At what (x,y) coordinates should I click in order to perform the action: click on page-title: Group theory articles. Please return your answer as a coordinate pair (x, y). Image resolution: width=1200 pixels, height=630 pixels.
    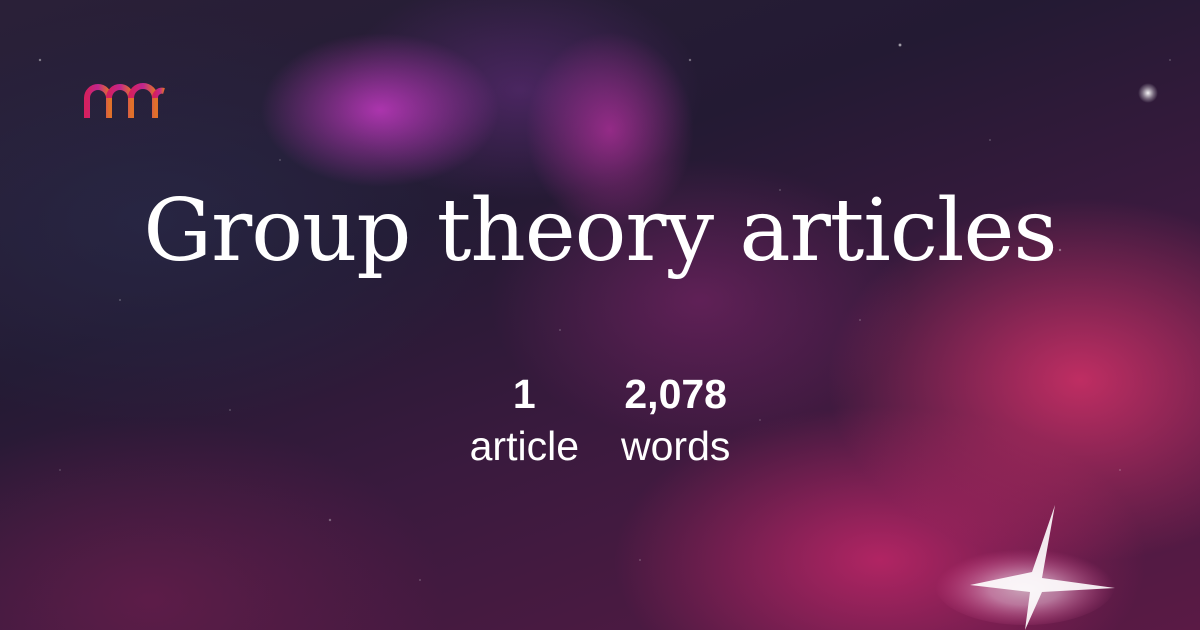
    Looking at the image, I should click on (600, 231).